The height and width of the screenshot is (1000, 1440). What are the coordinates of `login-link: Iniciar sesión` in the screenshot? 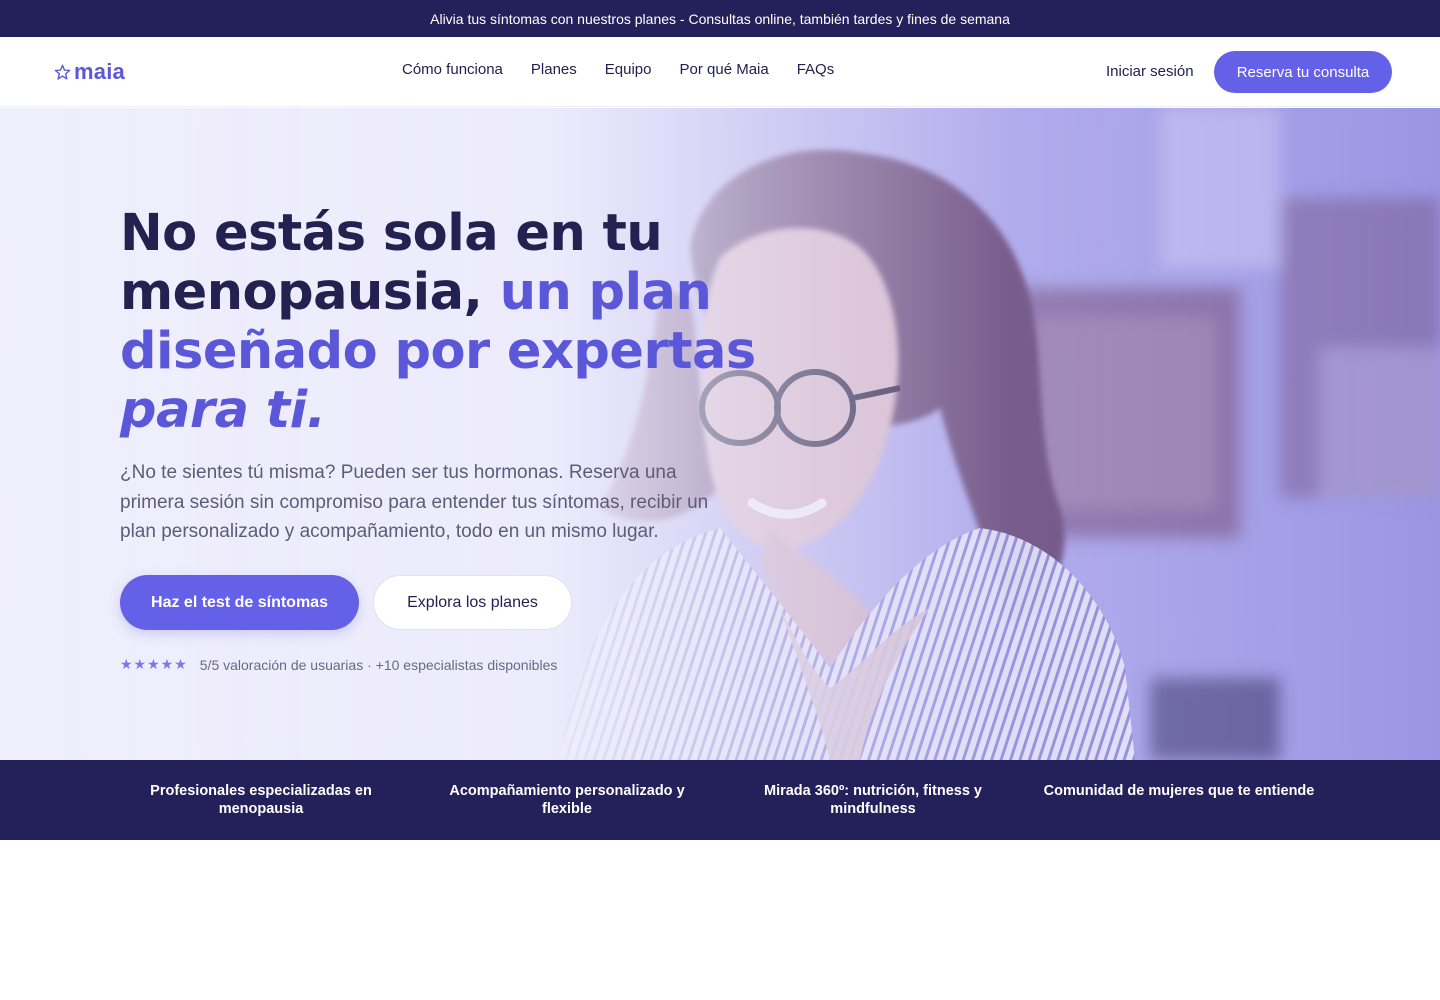 It's located at (1150, 71).